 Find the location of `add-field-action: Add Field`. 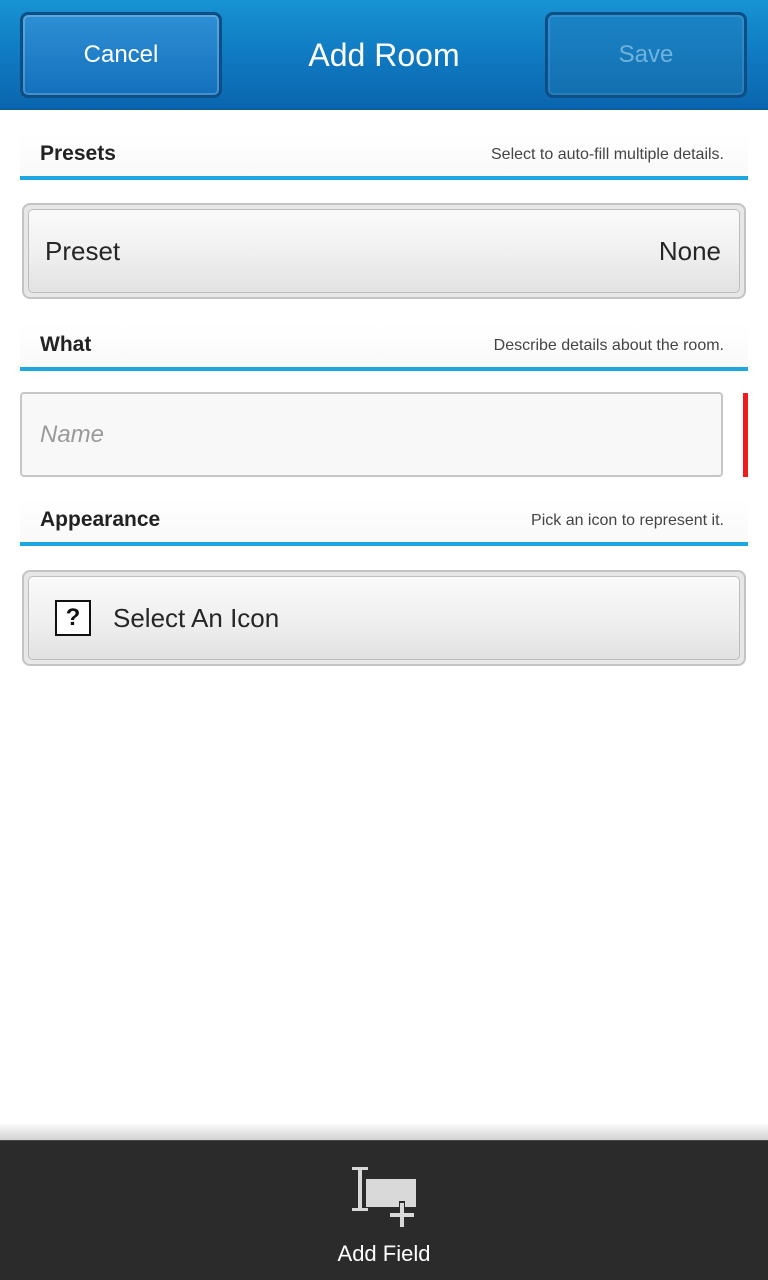

add-field-action: Add Field is located at coordinates (384, 1210).